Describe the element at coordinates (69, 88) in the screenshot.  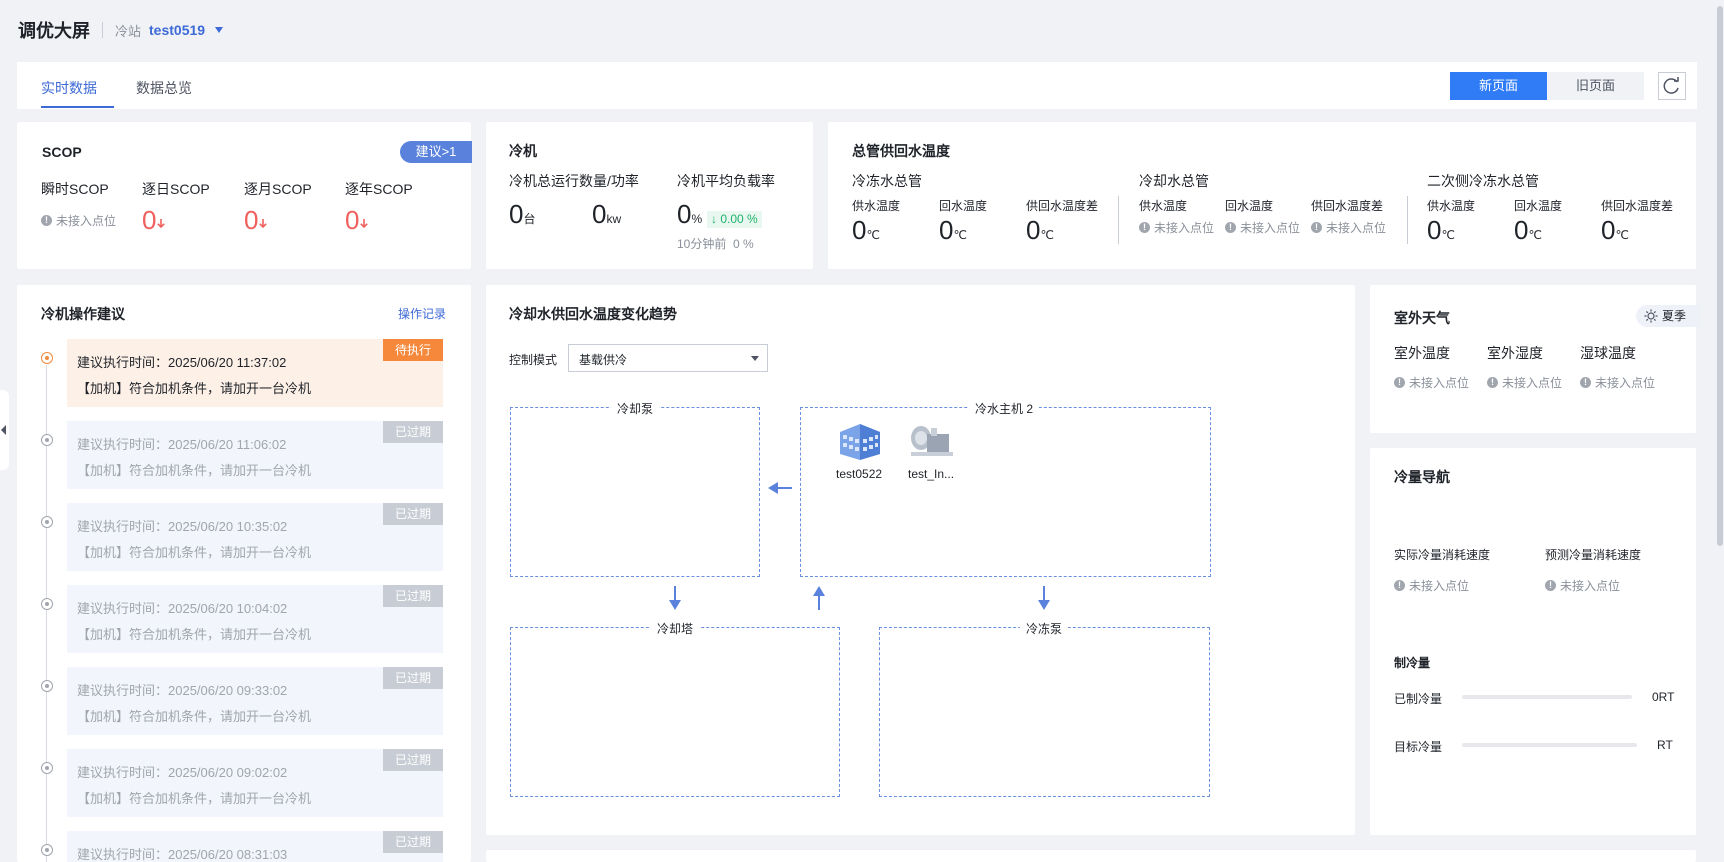
I see `tab-realtime: 实时数据` at that location.